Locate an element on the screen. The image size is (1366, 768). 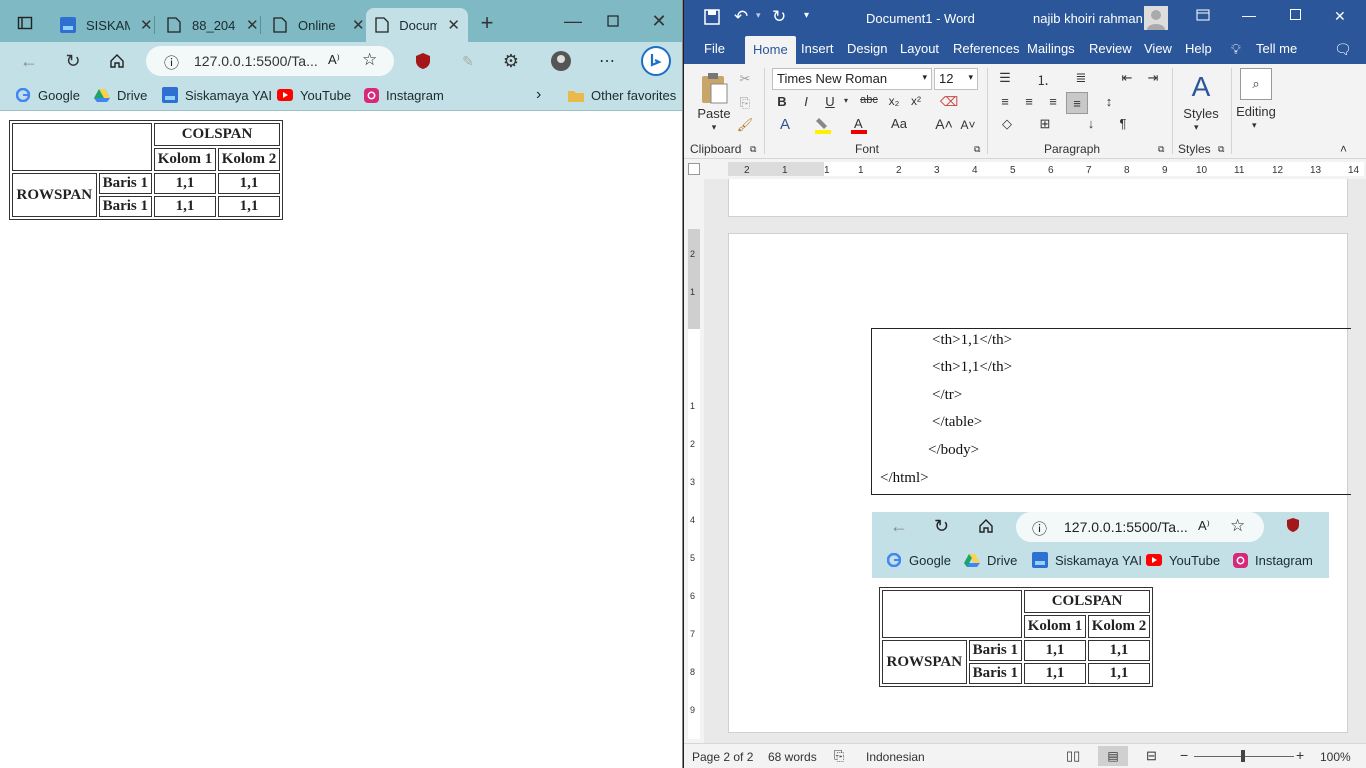
align-center-icon: ≡ is located at coordinates (1029, 101).